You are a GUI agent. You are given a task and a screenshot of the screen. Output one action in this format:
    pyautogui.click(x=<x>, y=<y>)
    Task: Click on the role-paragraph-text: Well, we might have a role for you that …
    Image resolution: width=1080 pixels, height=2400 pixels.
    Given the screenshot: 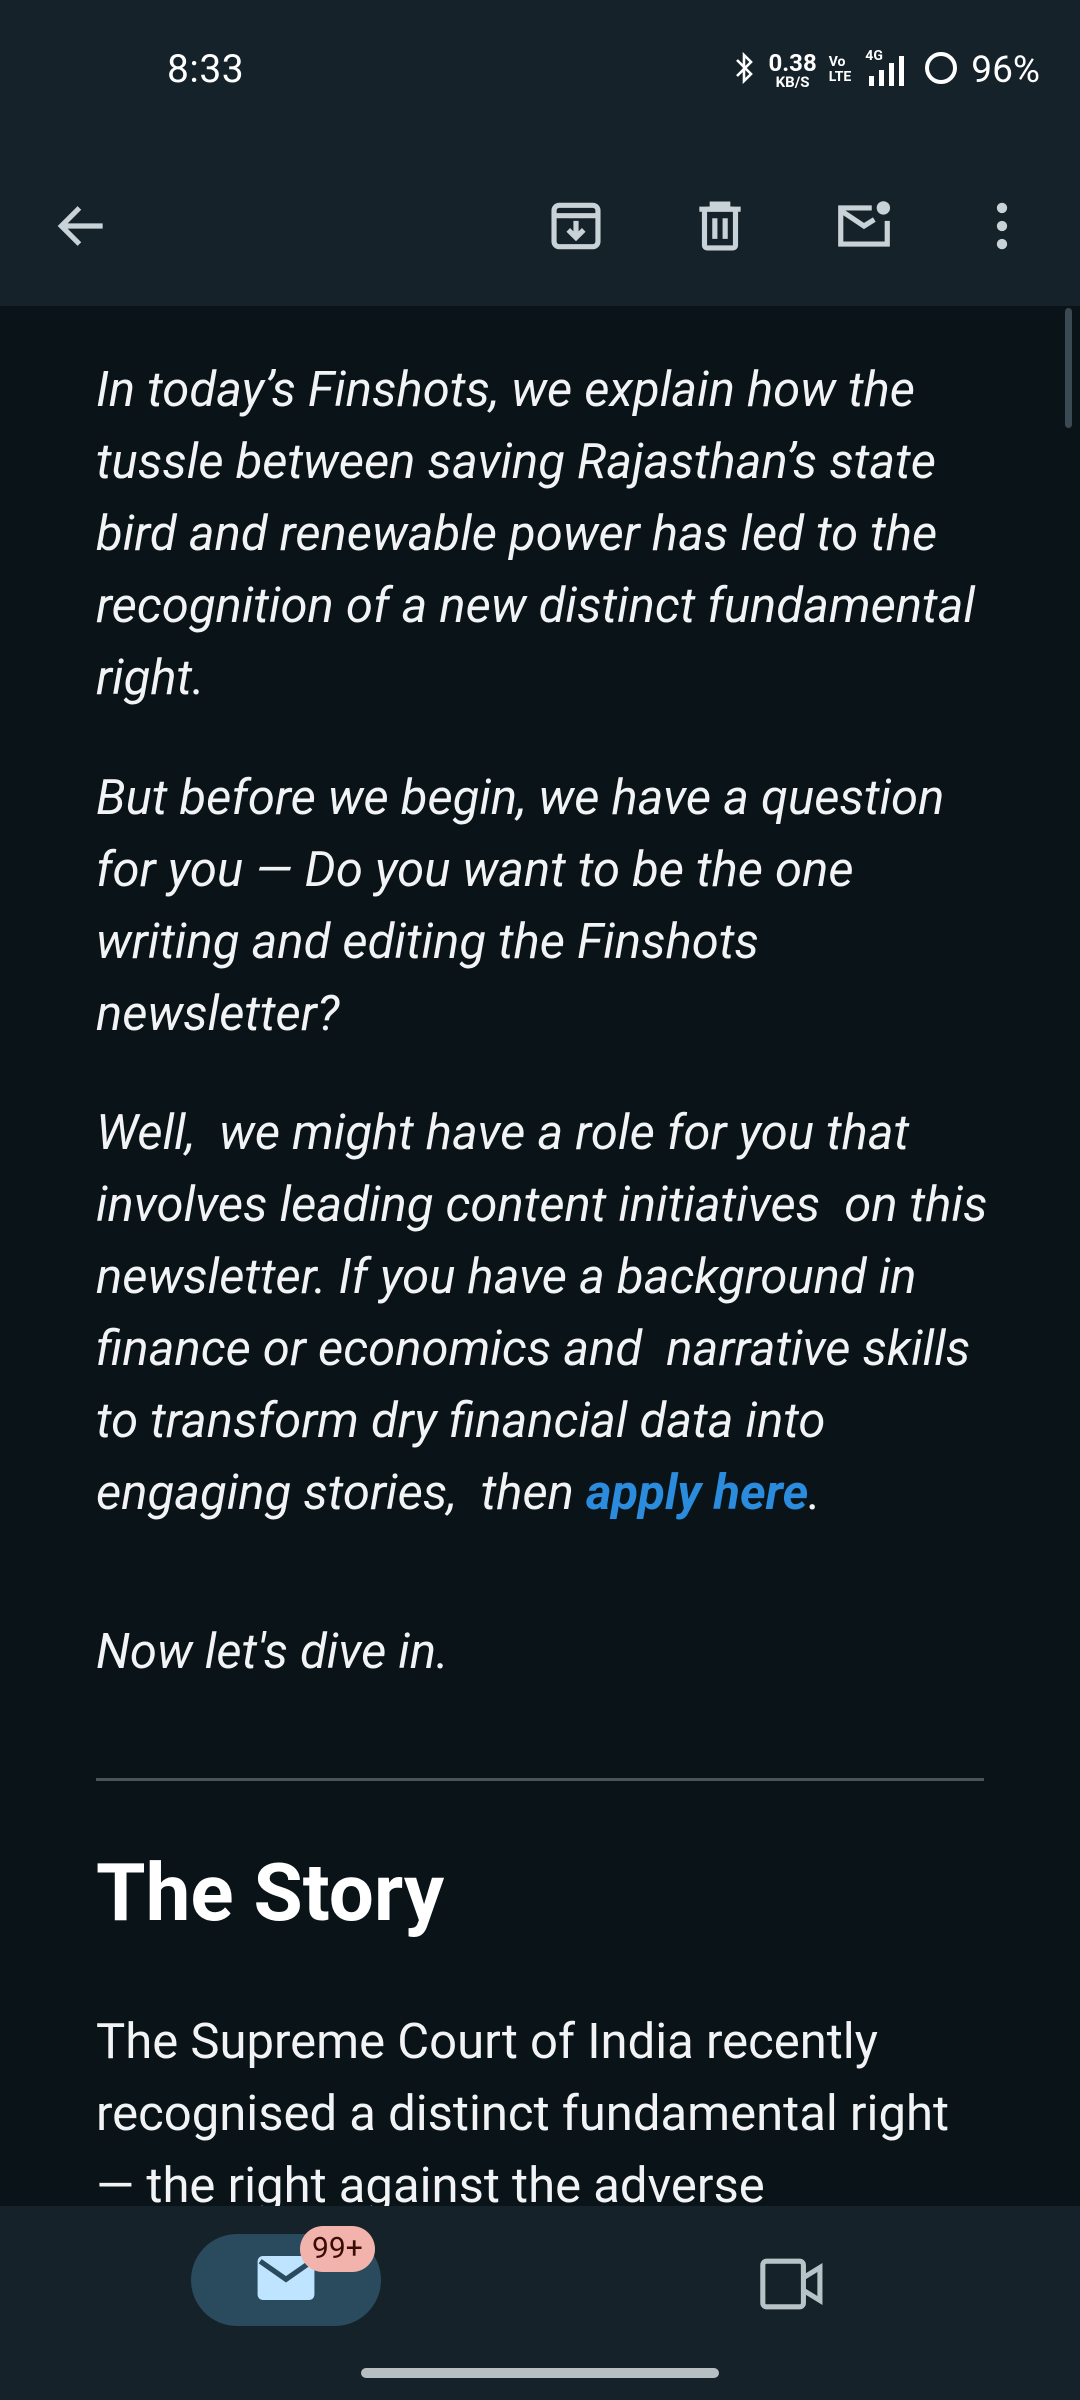 What is the action you would take?
    pyautogui.click(x=548, y=1312)
    